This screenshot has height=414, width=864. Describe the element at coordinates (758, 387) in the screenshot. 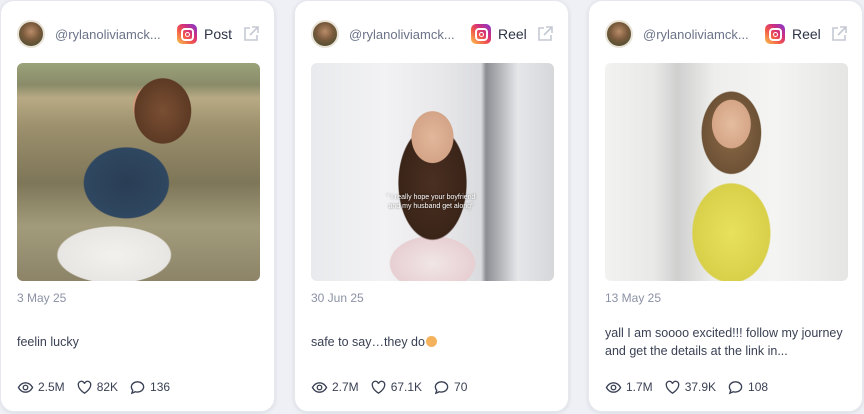

I see `comments-count: 108` at that location.